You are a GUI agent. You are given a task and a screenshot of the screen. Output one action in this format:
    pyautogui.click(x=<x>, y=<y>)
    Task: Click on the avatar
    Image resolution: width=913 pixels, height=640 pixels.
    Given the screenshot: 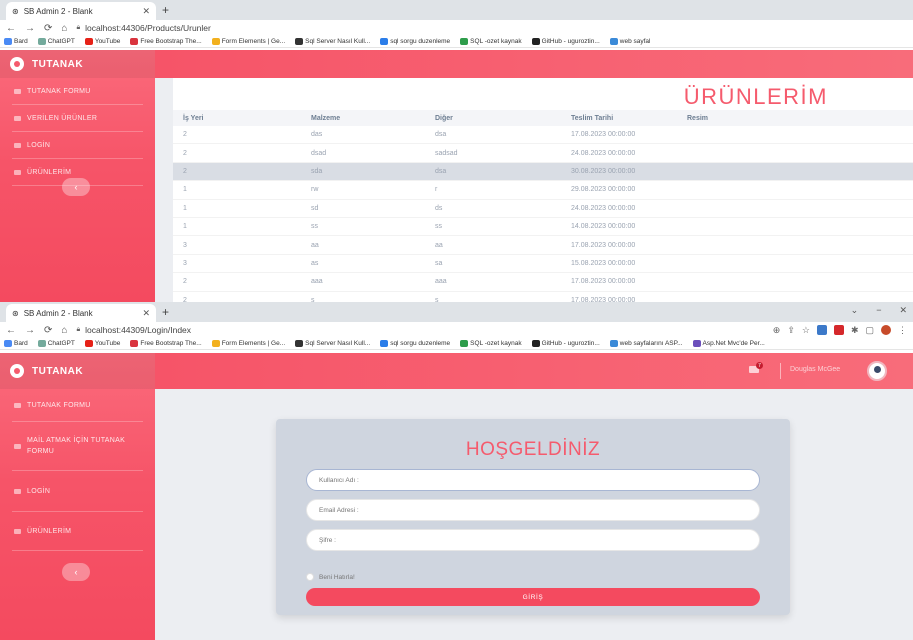 What is the action you would take?
    pyautogui.click(x=877, y=371)
    